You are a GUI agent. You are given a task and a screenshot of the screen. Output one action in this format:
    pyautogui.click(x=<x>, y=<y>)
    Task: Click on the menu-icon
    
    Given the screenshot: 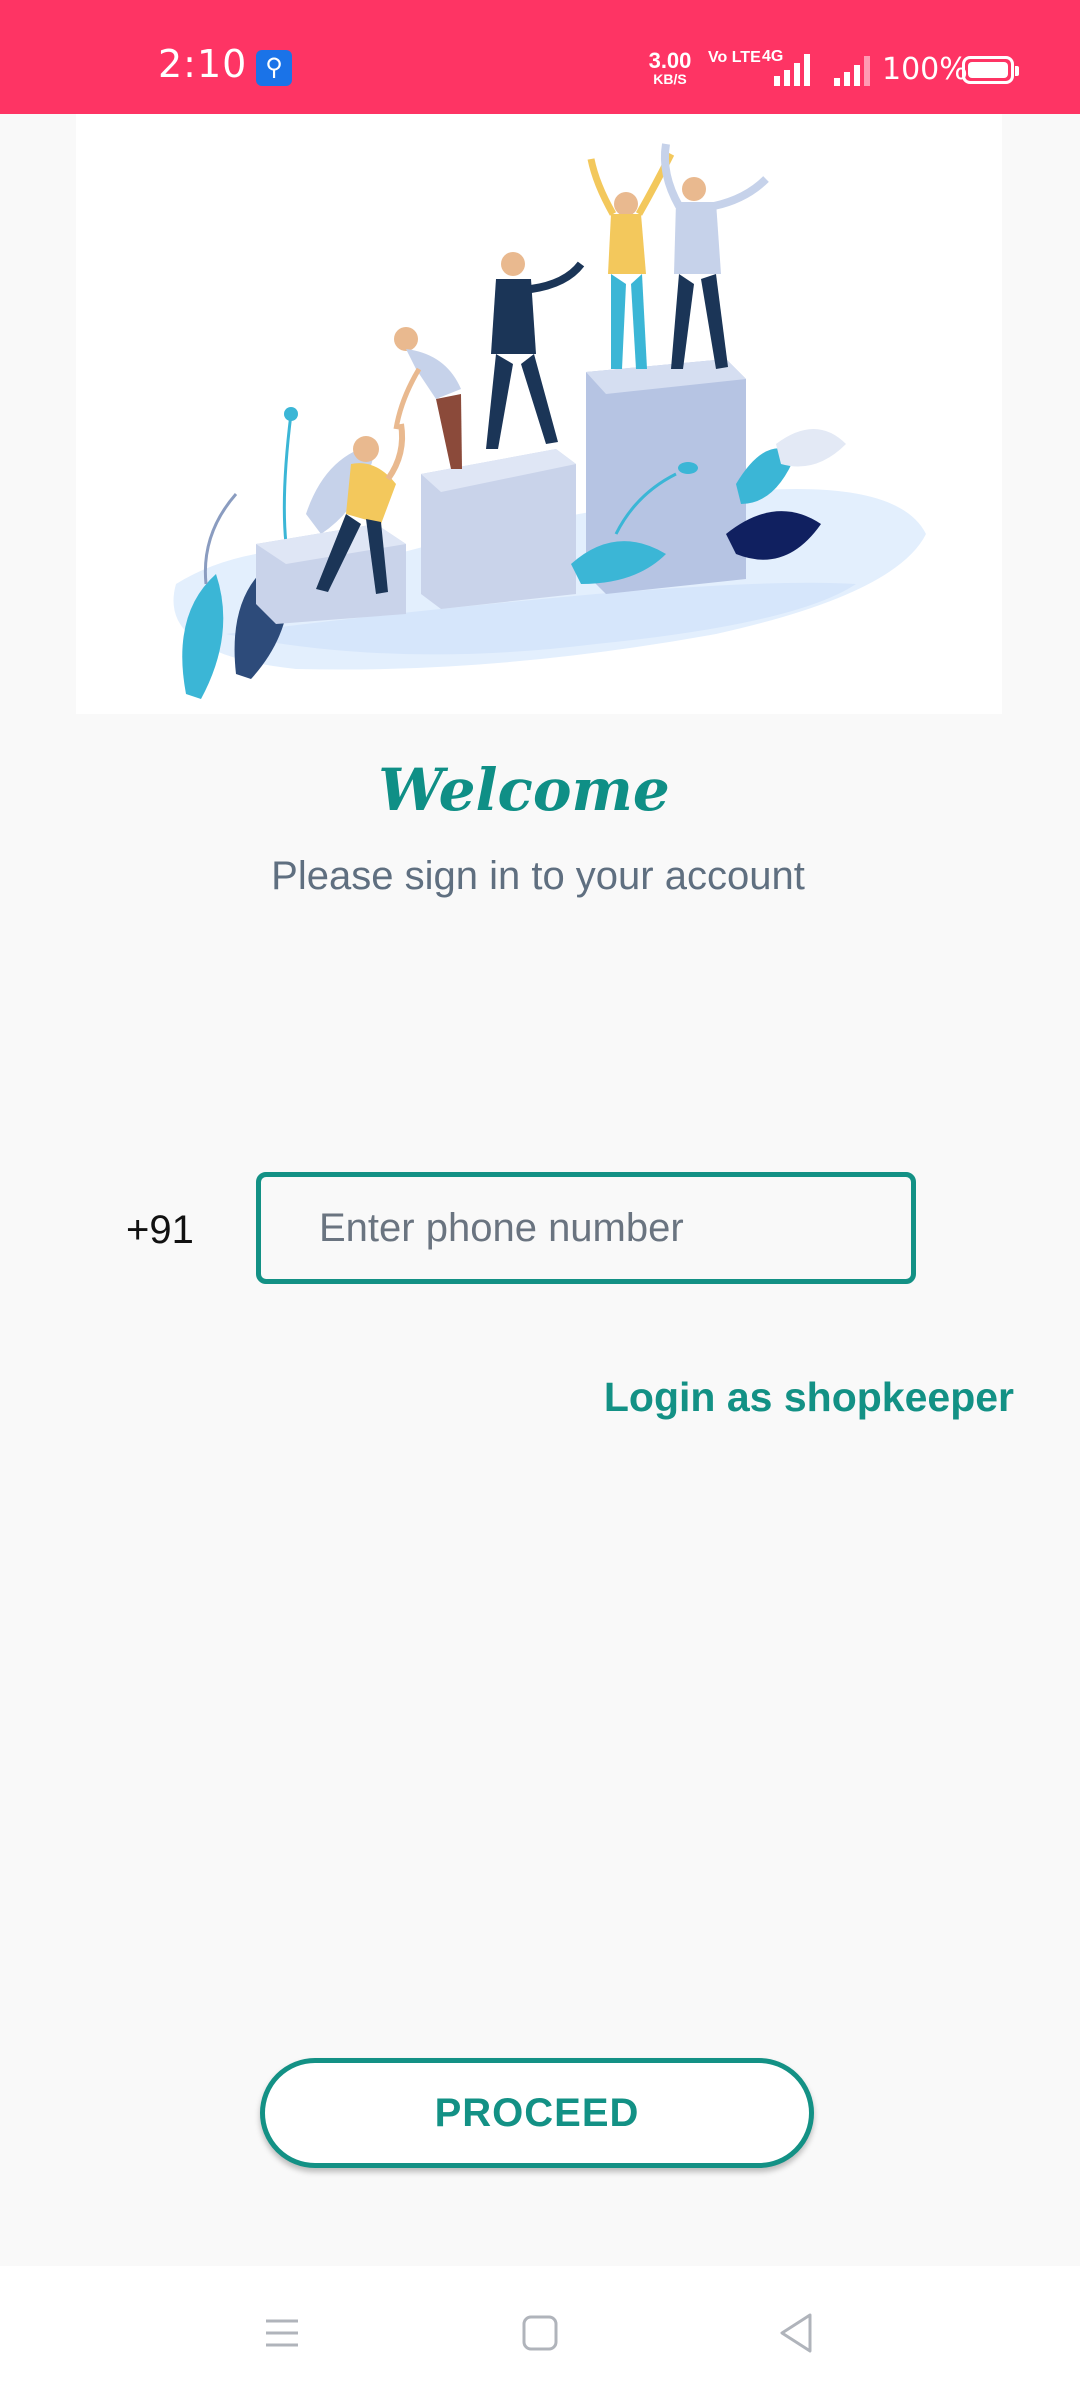 What is the action you would take?
    pyautogui.click(x=282, y=2333)
    